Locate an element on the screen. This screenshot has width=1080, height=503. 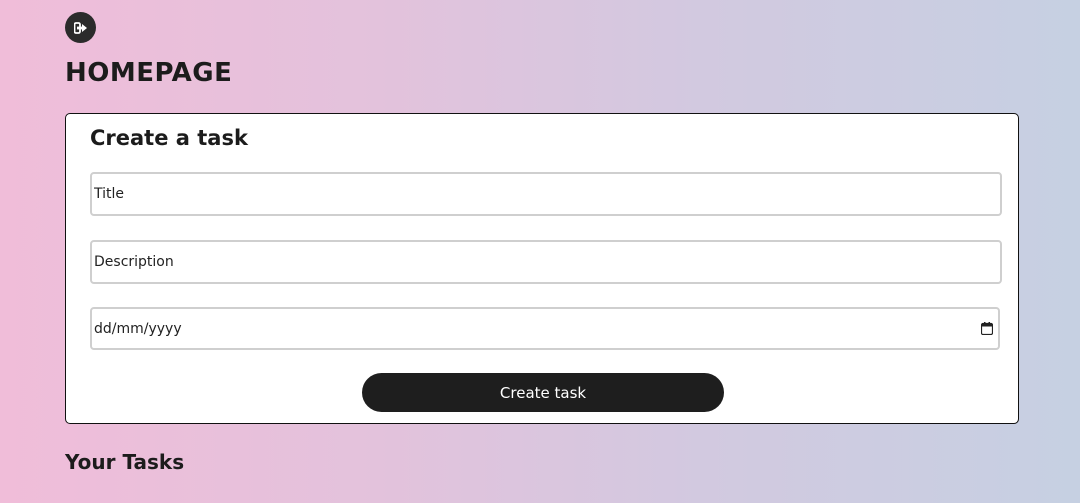
task-description-input is located at coordinates (546, 262).